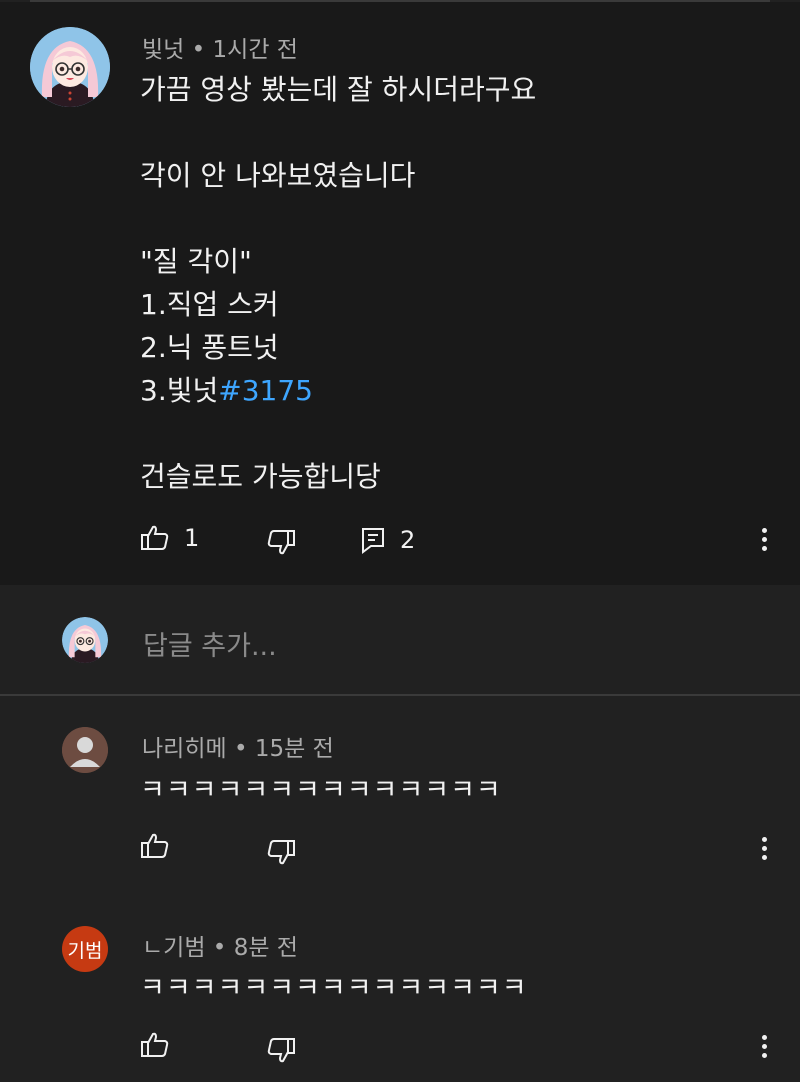  I want to click on comment-line: 2.닉 퐁트넛, so click(209, 347).